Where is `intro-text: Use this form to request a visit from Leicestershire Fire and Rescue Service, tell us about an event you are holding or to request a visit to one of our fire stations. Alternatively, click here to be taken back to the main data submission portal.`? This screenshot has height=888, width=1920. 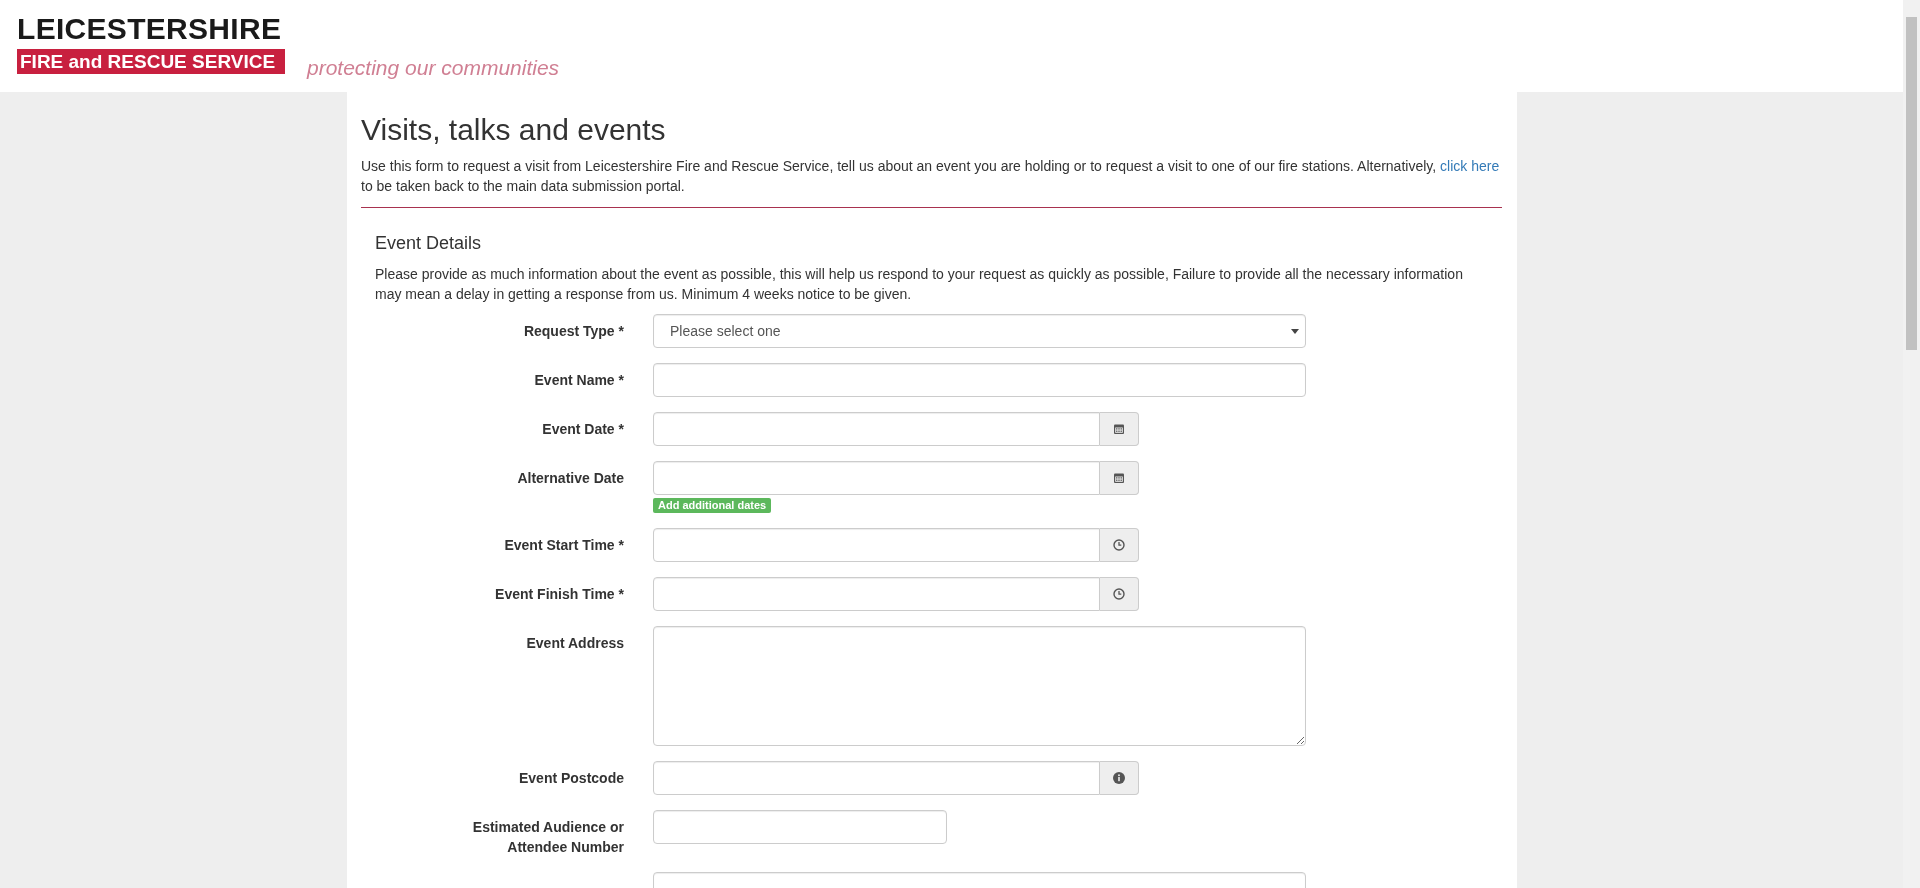
intro-text: Use this form to request a visit from Leicestershire Fire and Rescue Service, tell us about an event you are holding or to request a visit to one of our fire stations. Alternatively, click here to be taken back to the main data submission portal. is located at coordinates (931, 182).